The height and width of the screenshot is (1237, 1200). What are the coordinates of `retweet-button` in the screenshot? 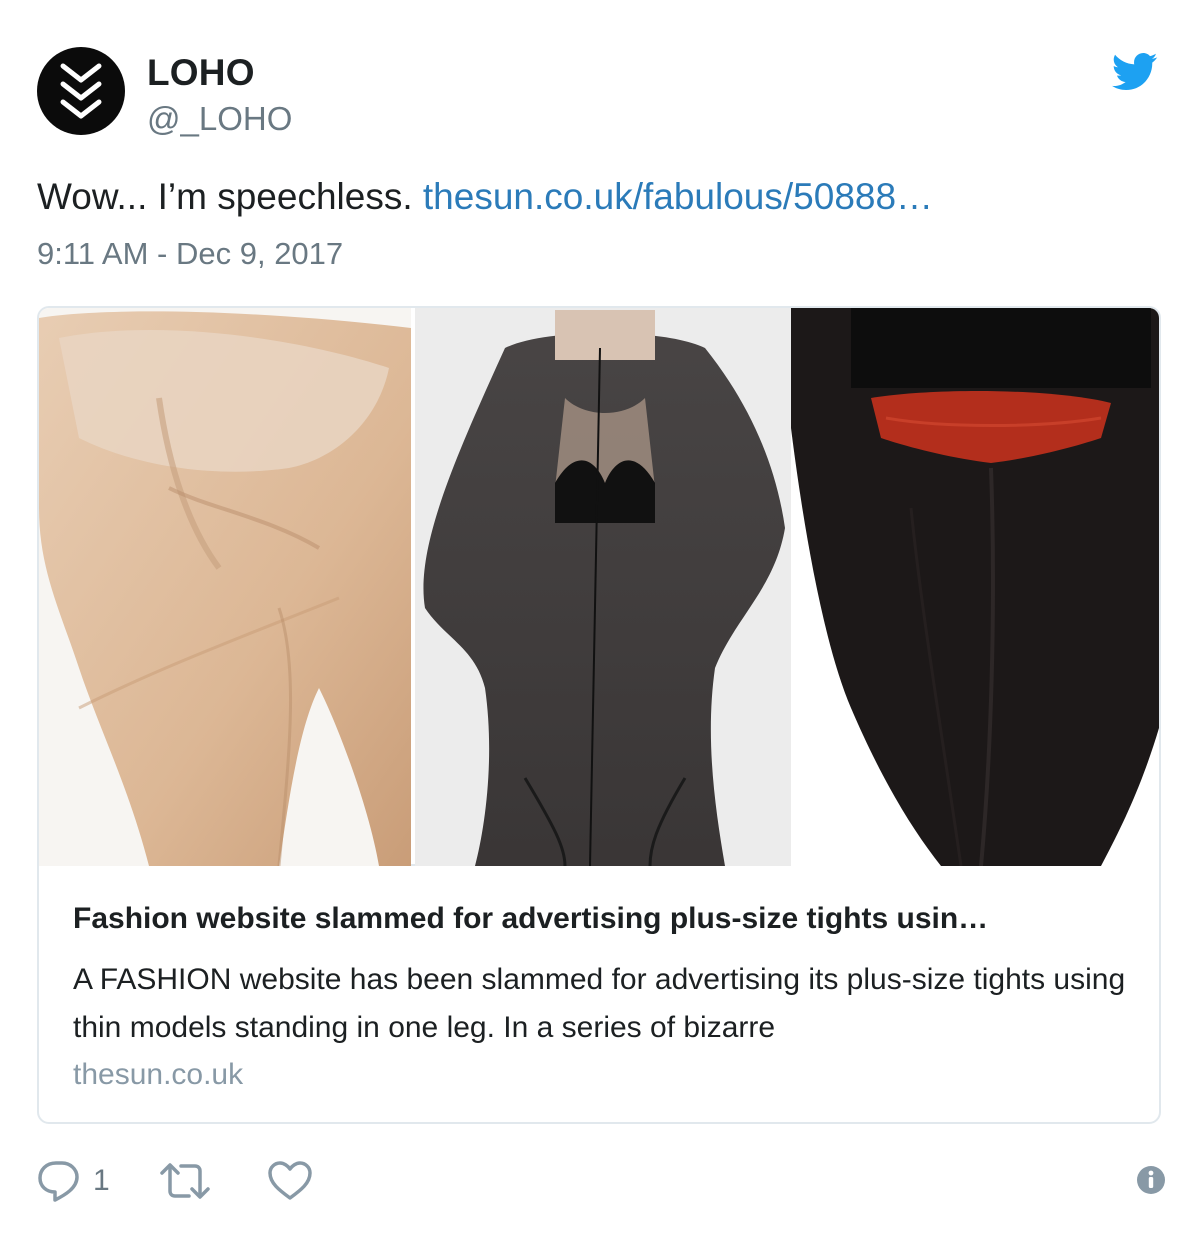 It's located at (185, 1181).